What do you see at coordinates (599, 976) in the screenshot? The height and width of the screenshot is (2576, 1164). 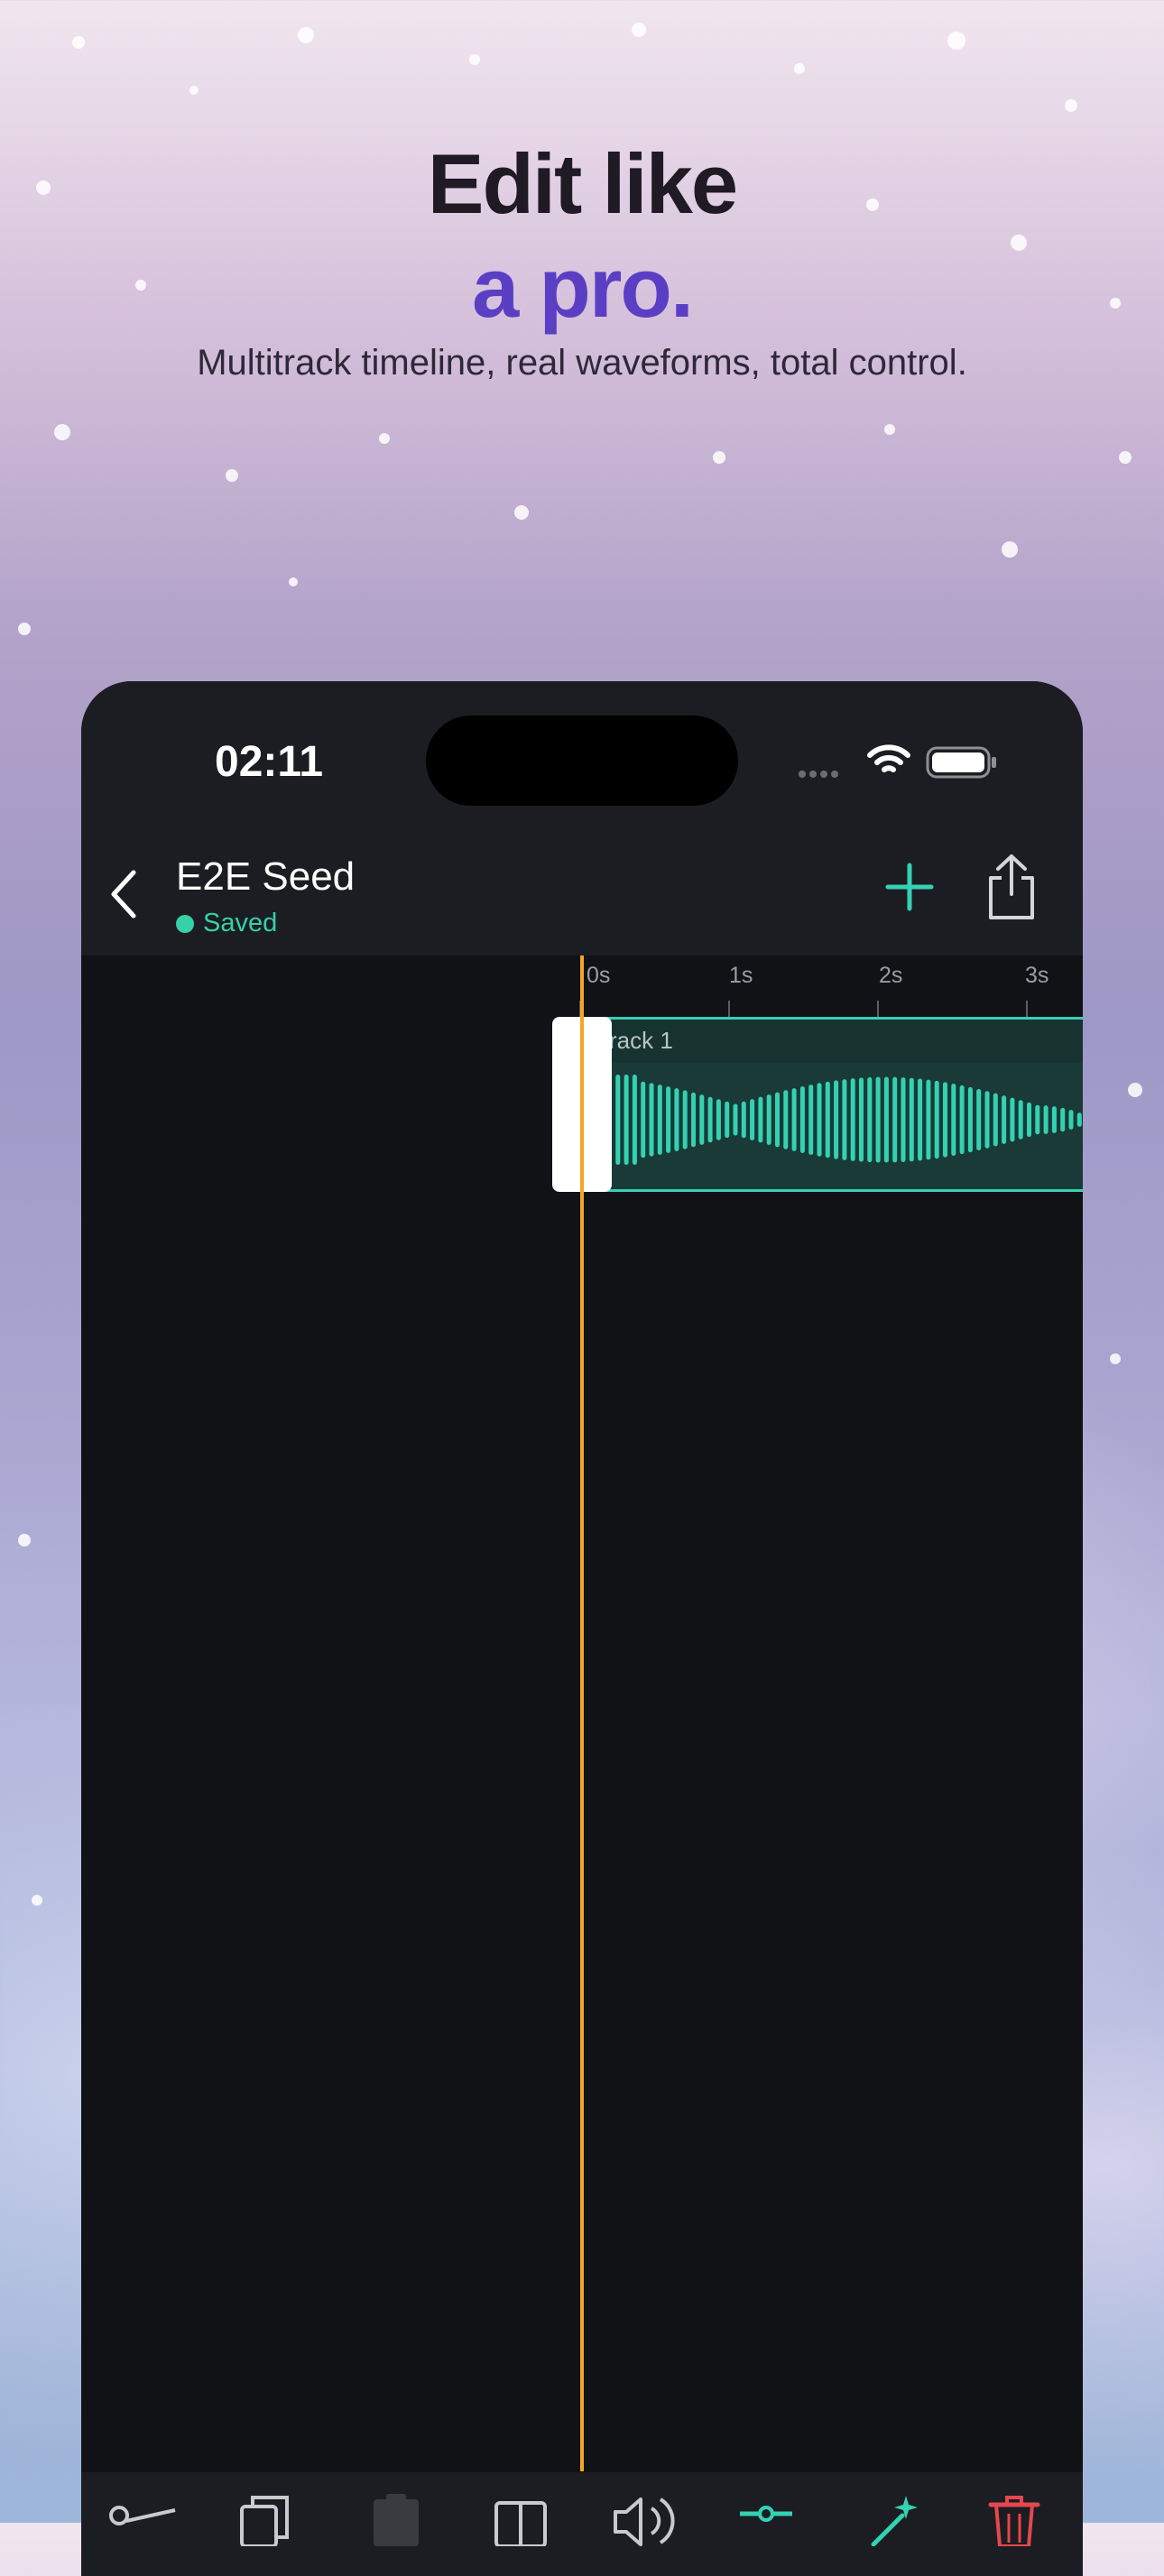 I see `ruler-tick-label: 0s` at bounding box center [599, 976].